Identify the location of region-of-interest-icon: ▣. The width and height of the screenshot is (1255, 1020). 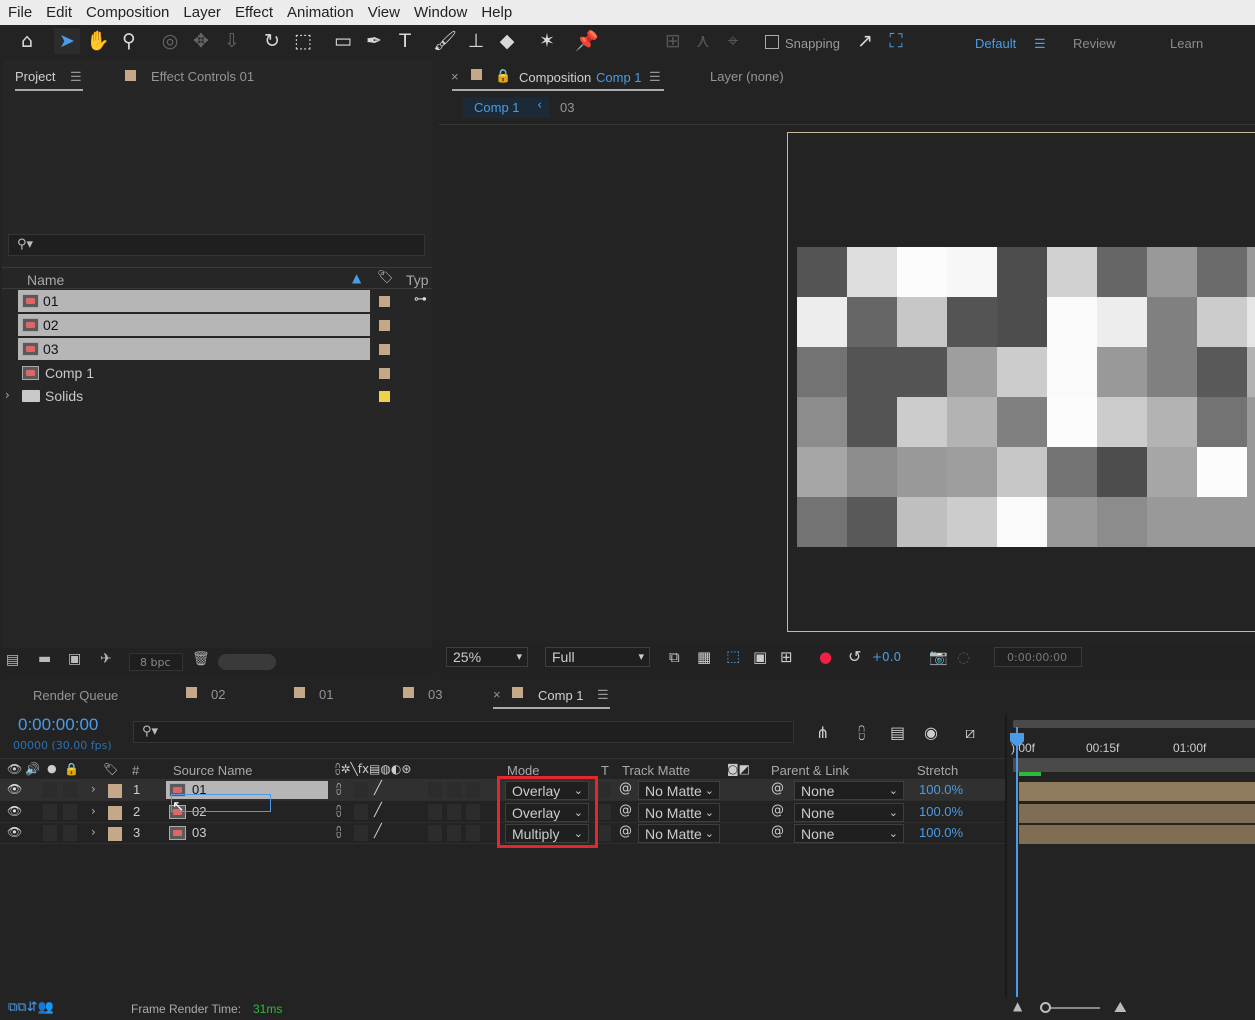
(760, 657).